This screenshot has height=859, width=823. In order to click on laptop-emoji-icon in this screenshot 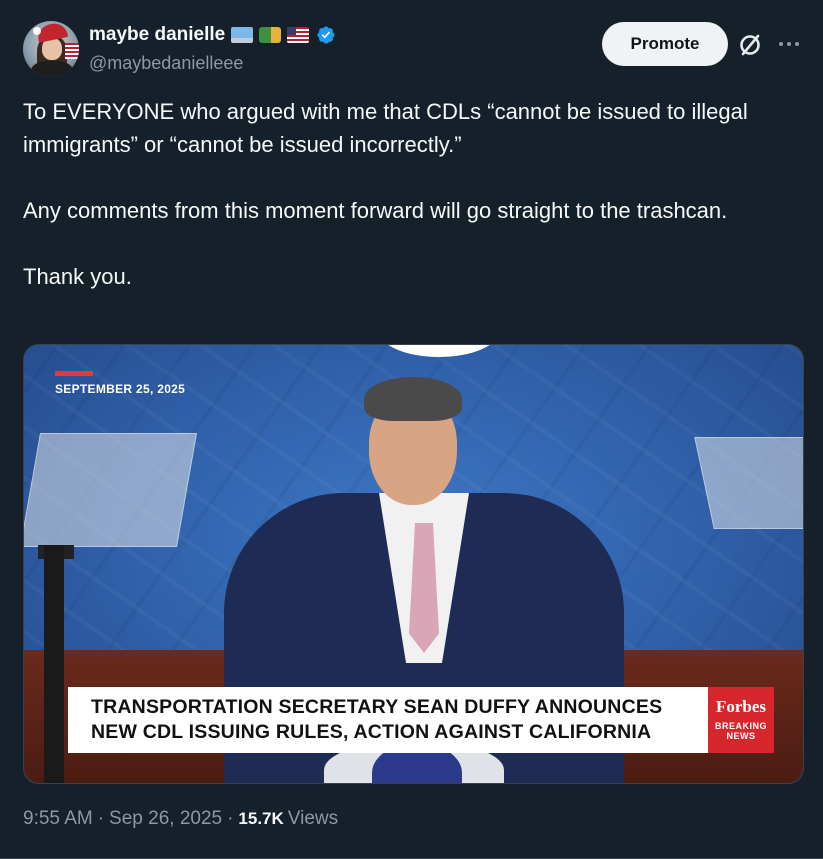, I will do `click(242, 35)`.